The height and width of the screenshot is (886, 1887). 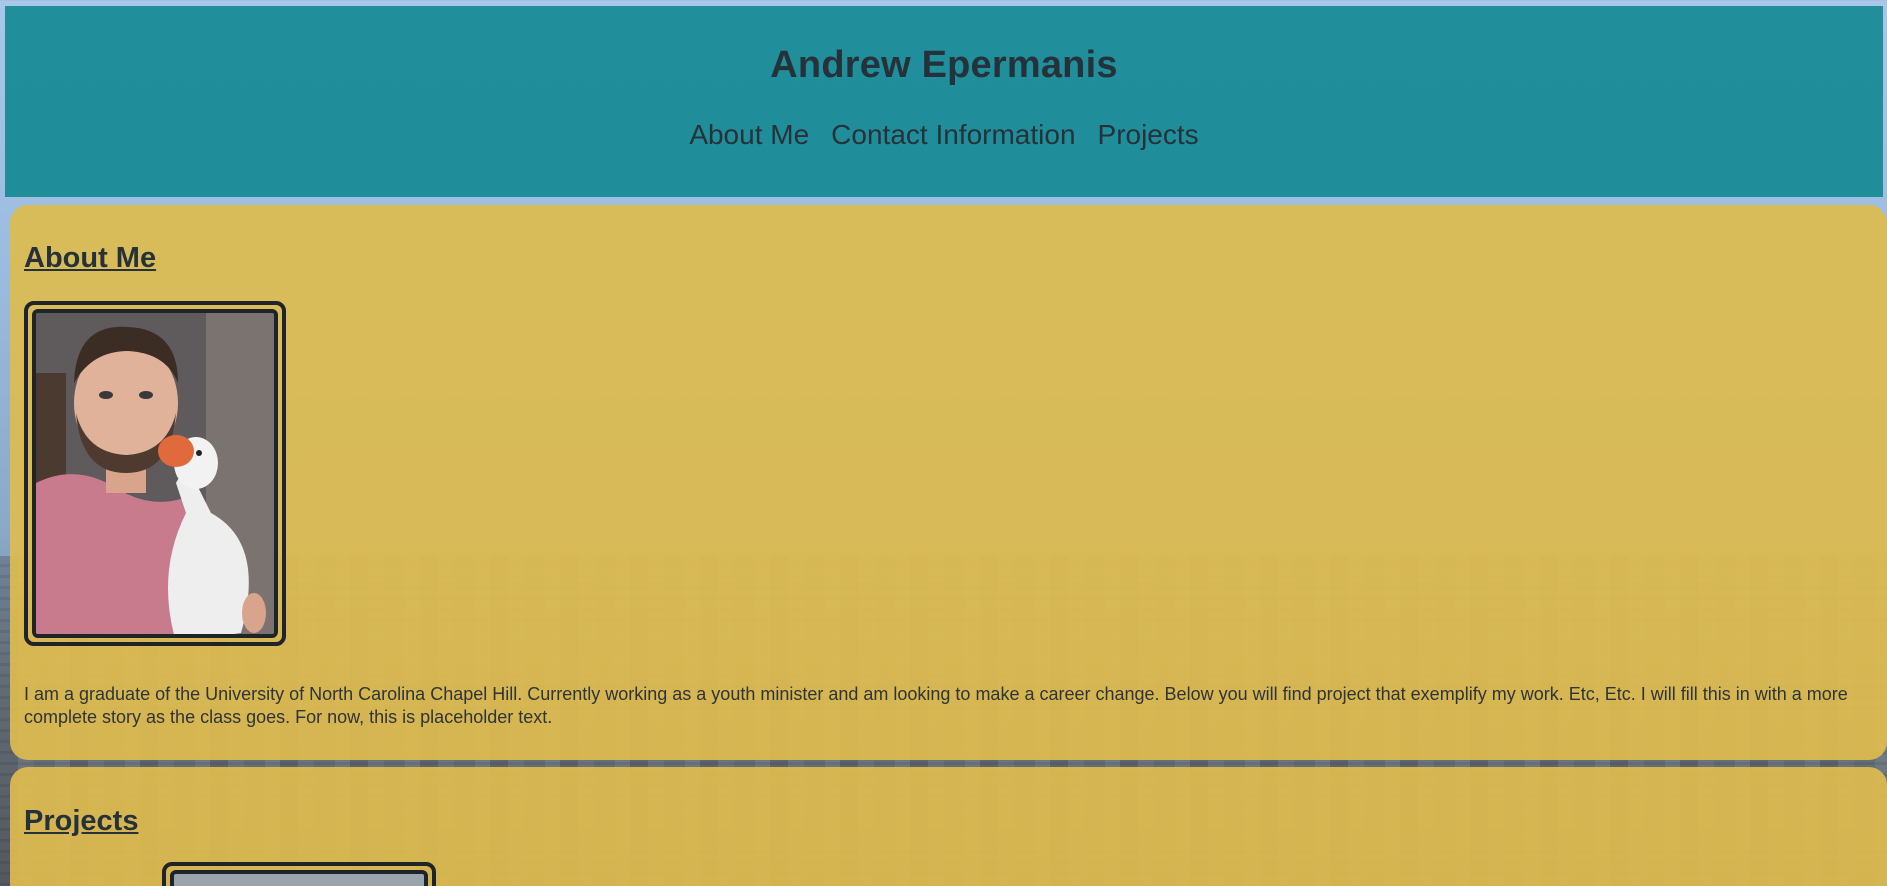 I want to click on about-heading: About Me, so click(x=90, y=258).